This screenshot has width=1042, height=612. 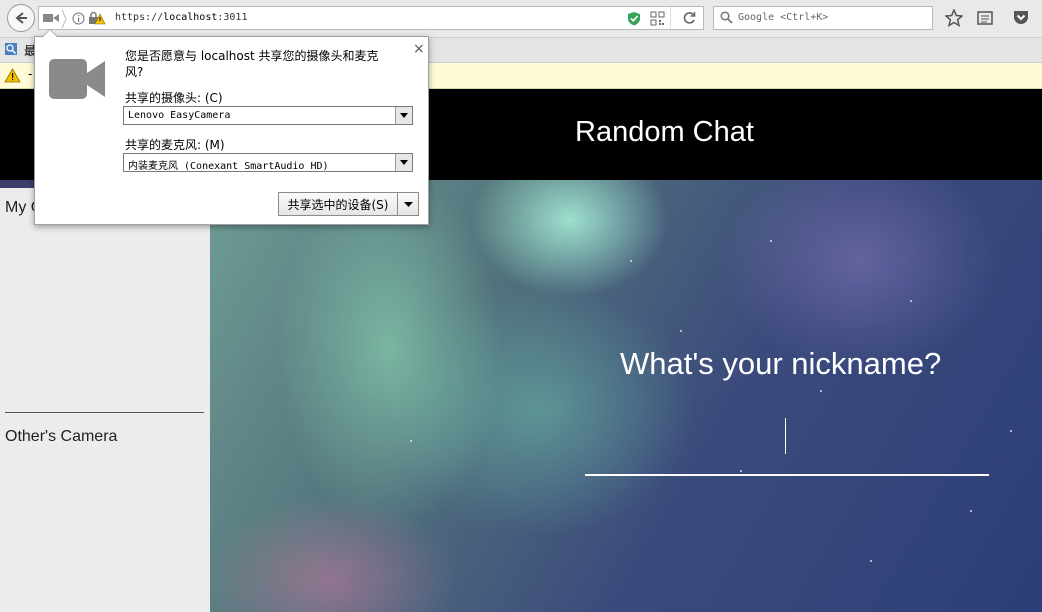 What do you see at coordinates (51, 18) in the screenshot?
I see `camera-permission-icon` at bounding box center [51, 18].